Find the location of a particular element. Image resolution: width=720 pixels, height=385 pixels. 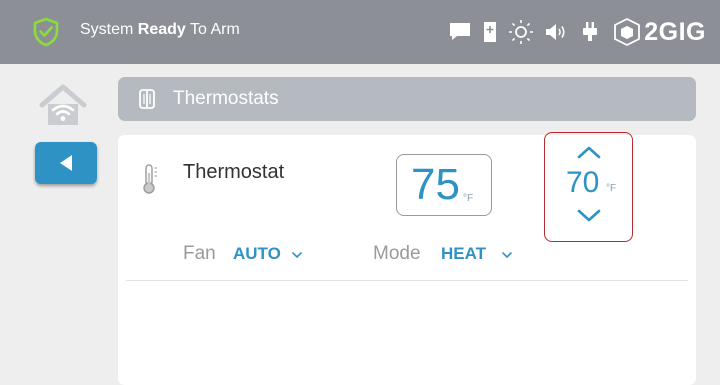

status-icons: 2GIG is located at coordinates (572, 32).